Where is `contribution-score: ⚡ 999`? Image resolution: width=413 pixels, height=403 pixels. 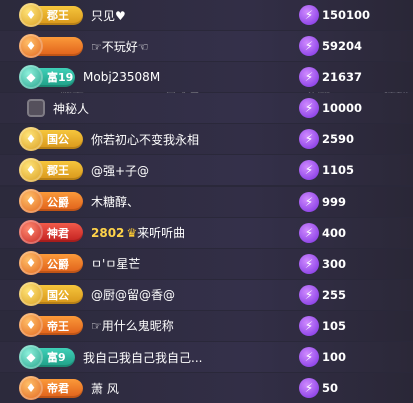 contribution-score: ⚡ 999 is located at coordinates (323, 201).